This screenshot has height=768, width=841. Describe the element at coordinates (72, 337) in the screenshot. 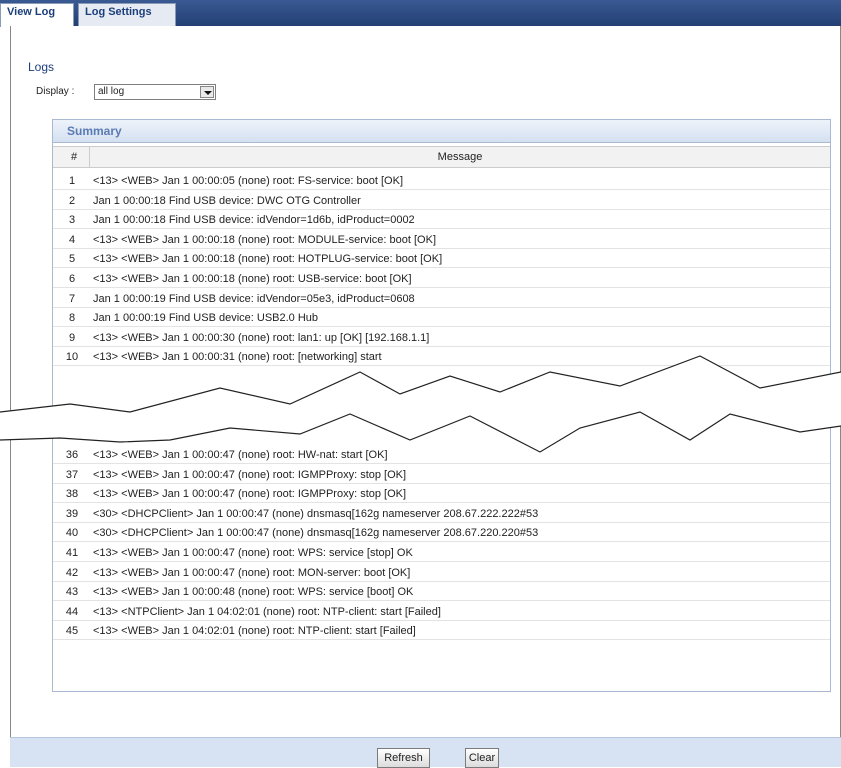

I see `row-number: 9` at that location.